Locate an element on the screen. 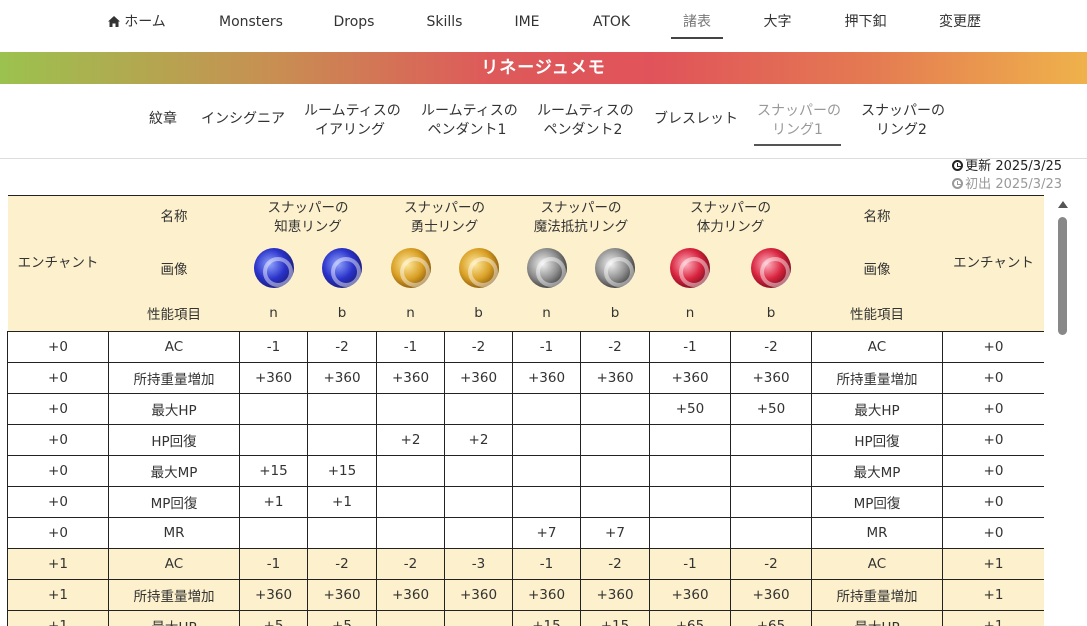 The height and width of the screenshot is (626, 1087). cell-value: +15 is located at coordinates (273, 471).